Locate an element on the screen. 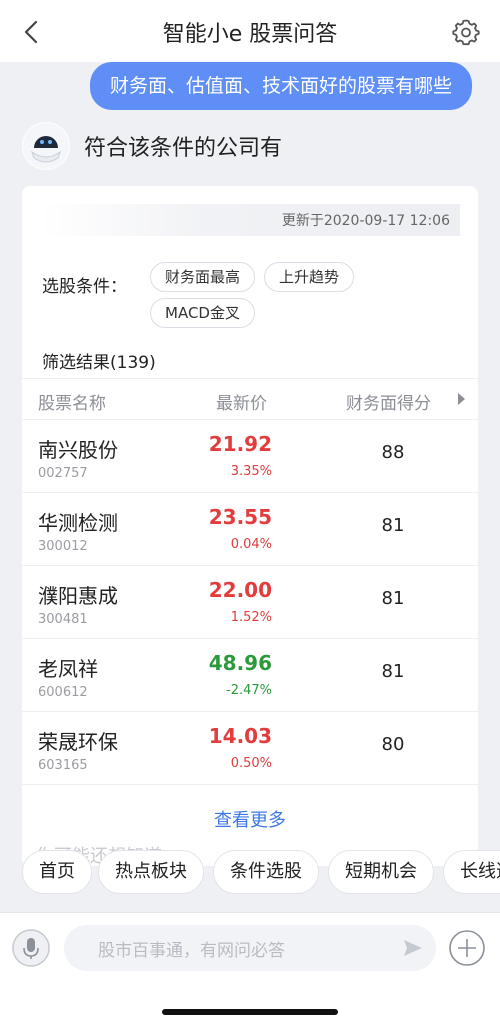 This screenshot has height=1027, width=500. condition-chip: MACD金叉 is located at coordinates (202, 313).